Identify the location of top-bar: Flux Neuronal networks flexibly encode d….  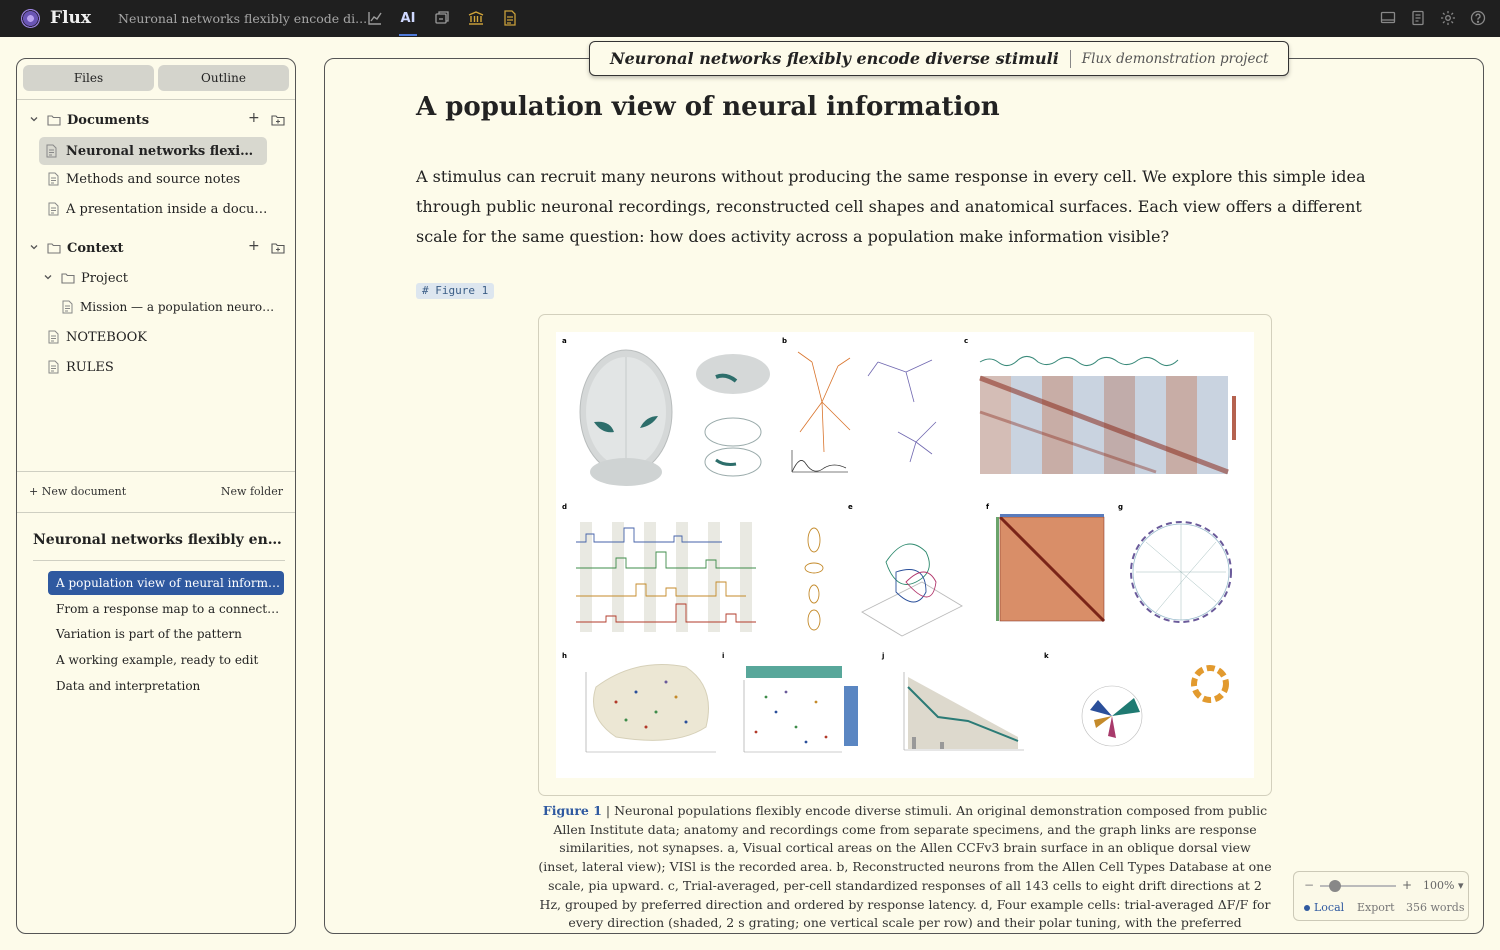
(750, 18).